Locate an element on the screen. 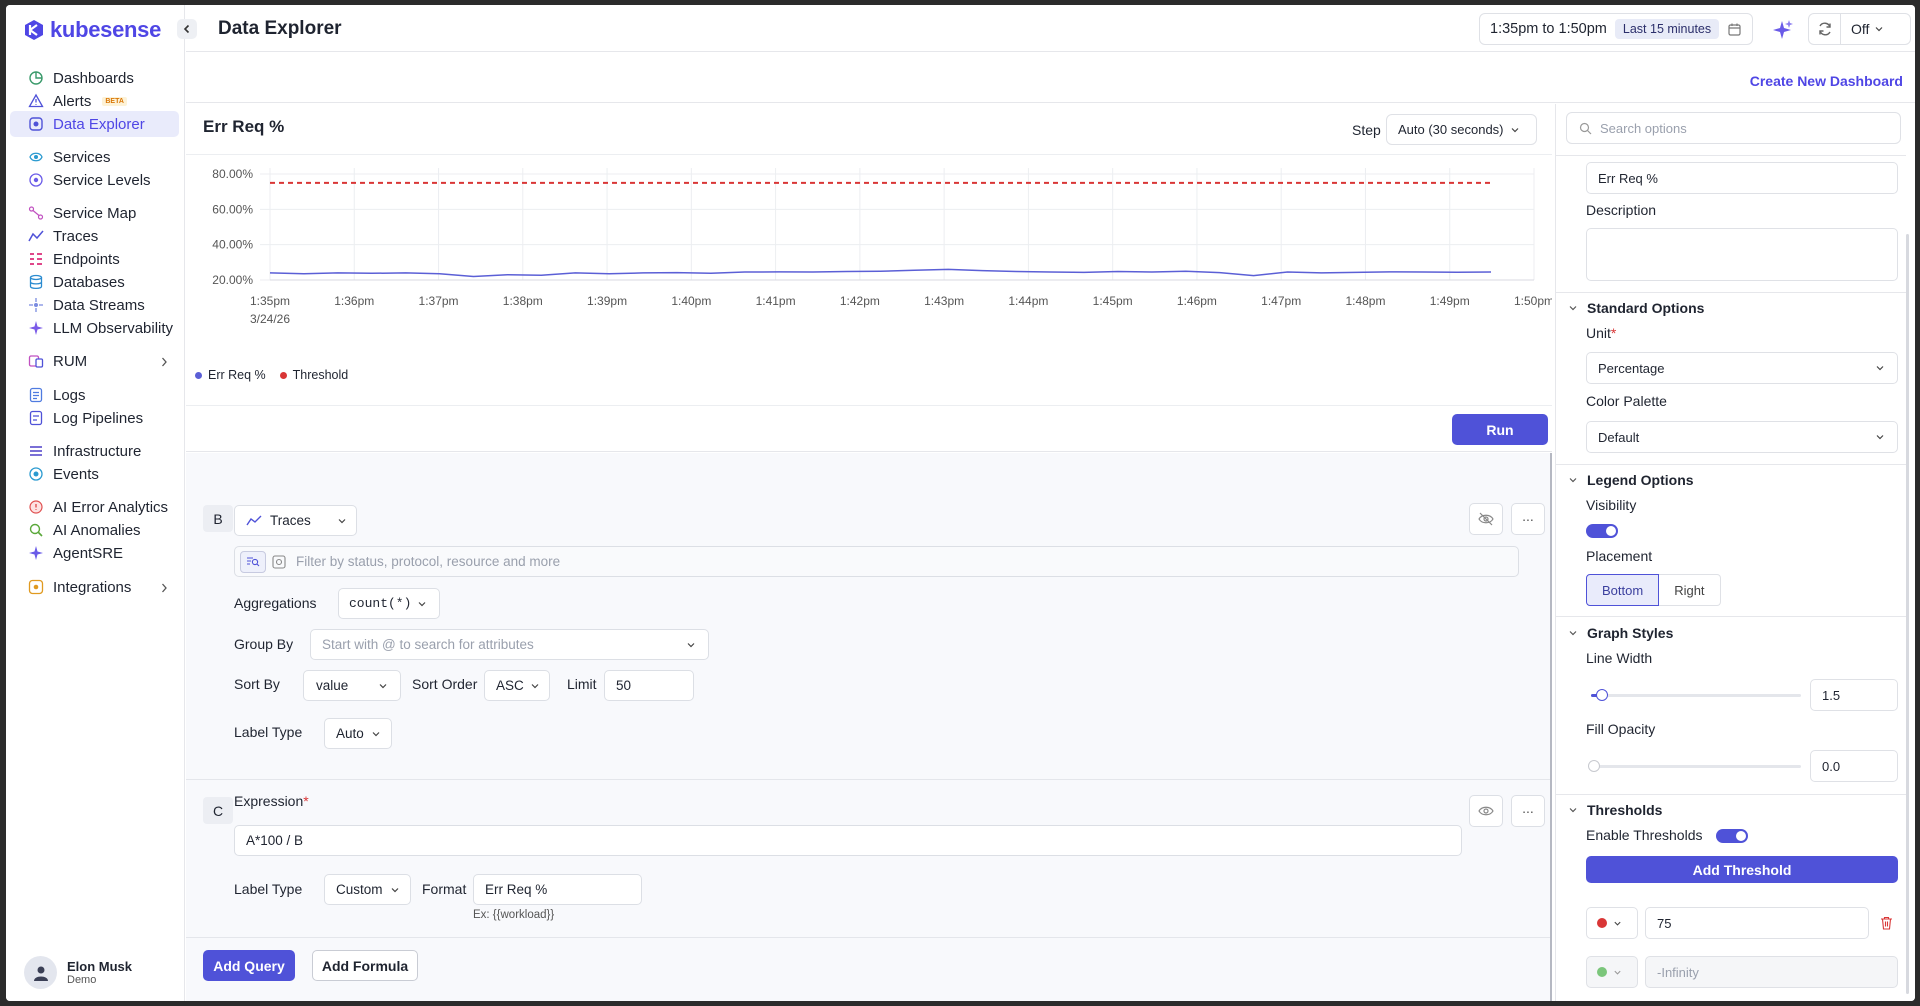  threshold-value: 75 is located at coordinates (1664, 923).